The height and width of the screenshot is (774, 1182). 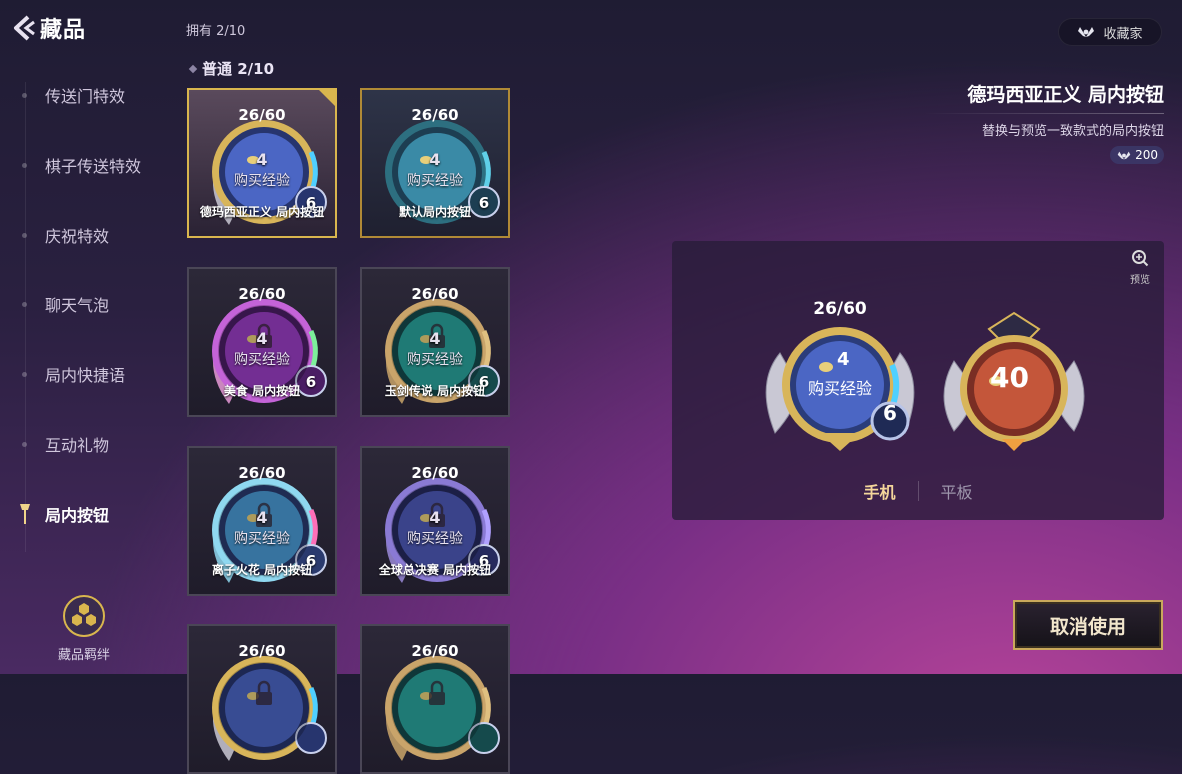 I want to click on key-icon, so click(x=25, y=514).